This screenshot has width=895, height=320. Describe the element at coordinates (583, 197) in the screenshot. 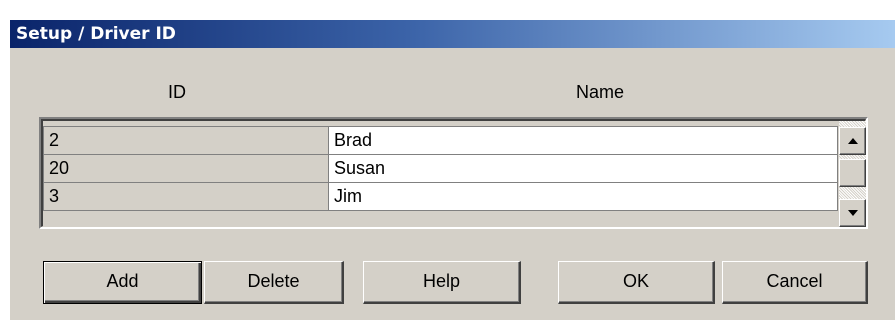

I see `cell-name: Jim` at that location.